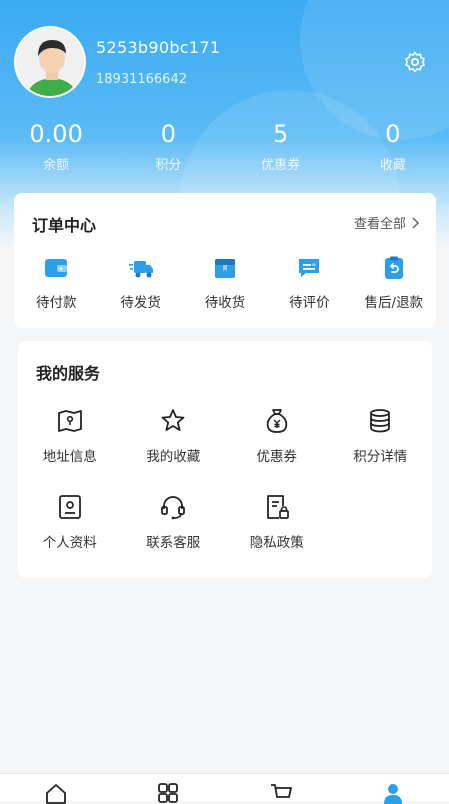 This screenshot has height=804, width=449. What do you see at coordinates (380, 457) in the screenshot?
I see `service-label: 积分详情` at bounding box center [380, 457].